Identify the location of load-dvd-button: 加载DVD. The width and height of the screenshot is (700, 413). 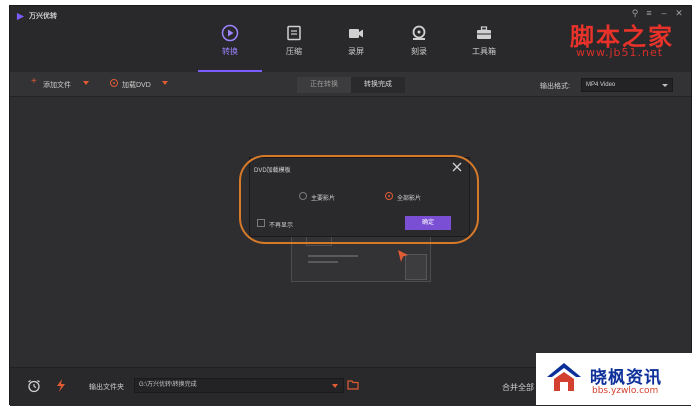
(141, 85).